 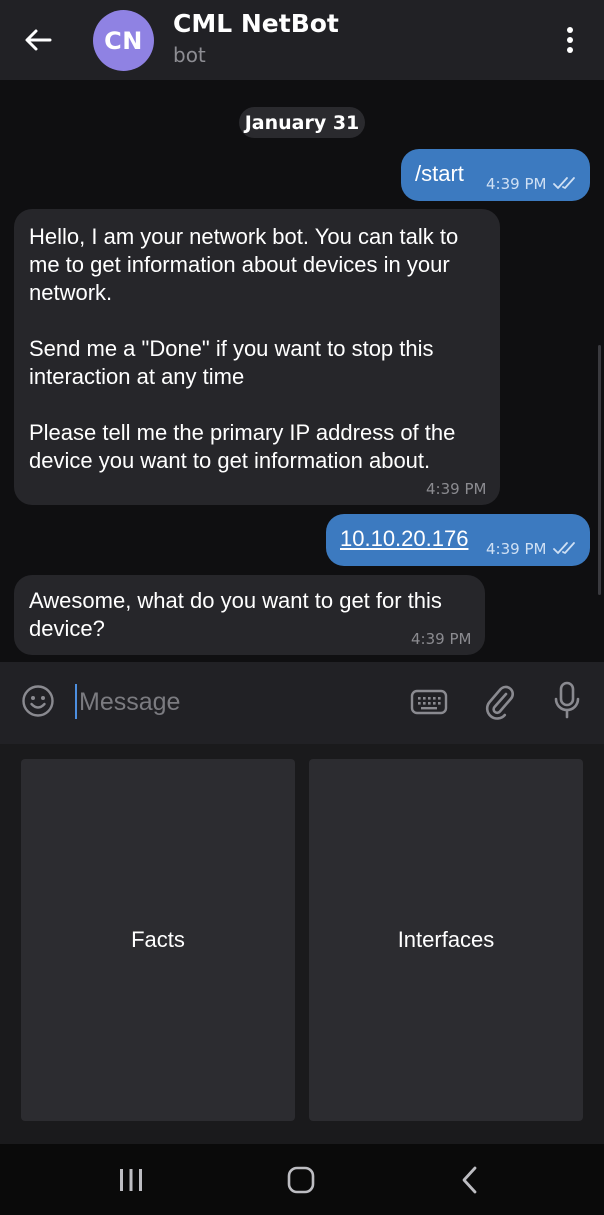 What do you see at coordinates (599, 470) in the screenshot?
I see `scrollbar` at bounding box center [599, 470].